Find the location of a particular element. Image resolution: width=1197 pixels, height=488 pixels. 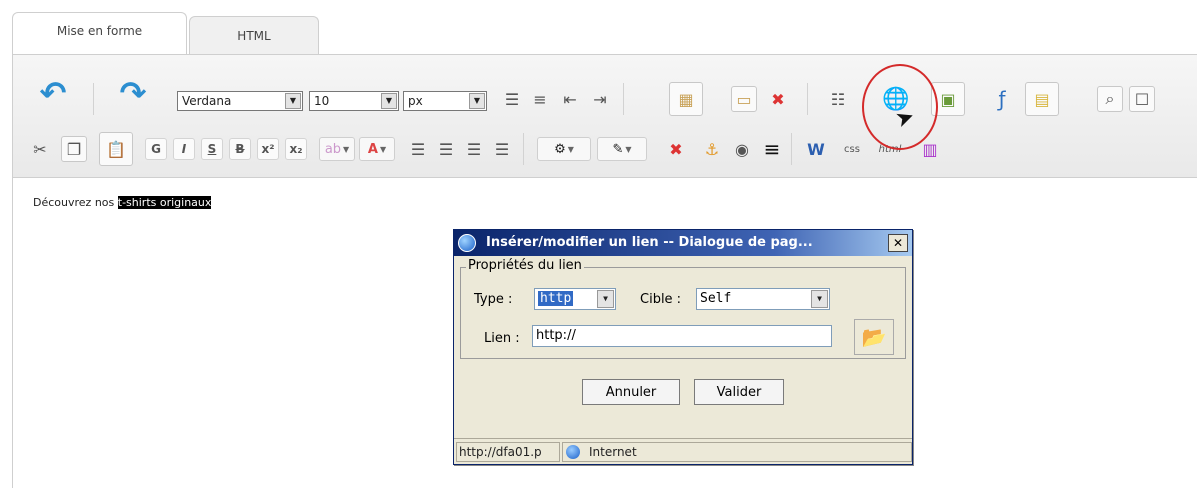

redo-icon: ↷ is located at coordinates (133, 93).